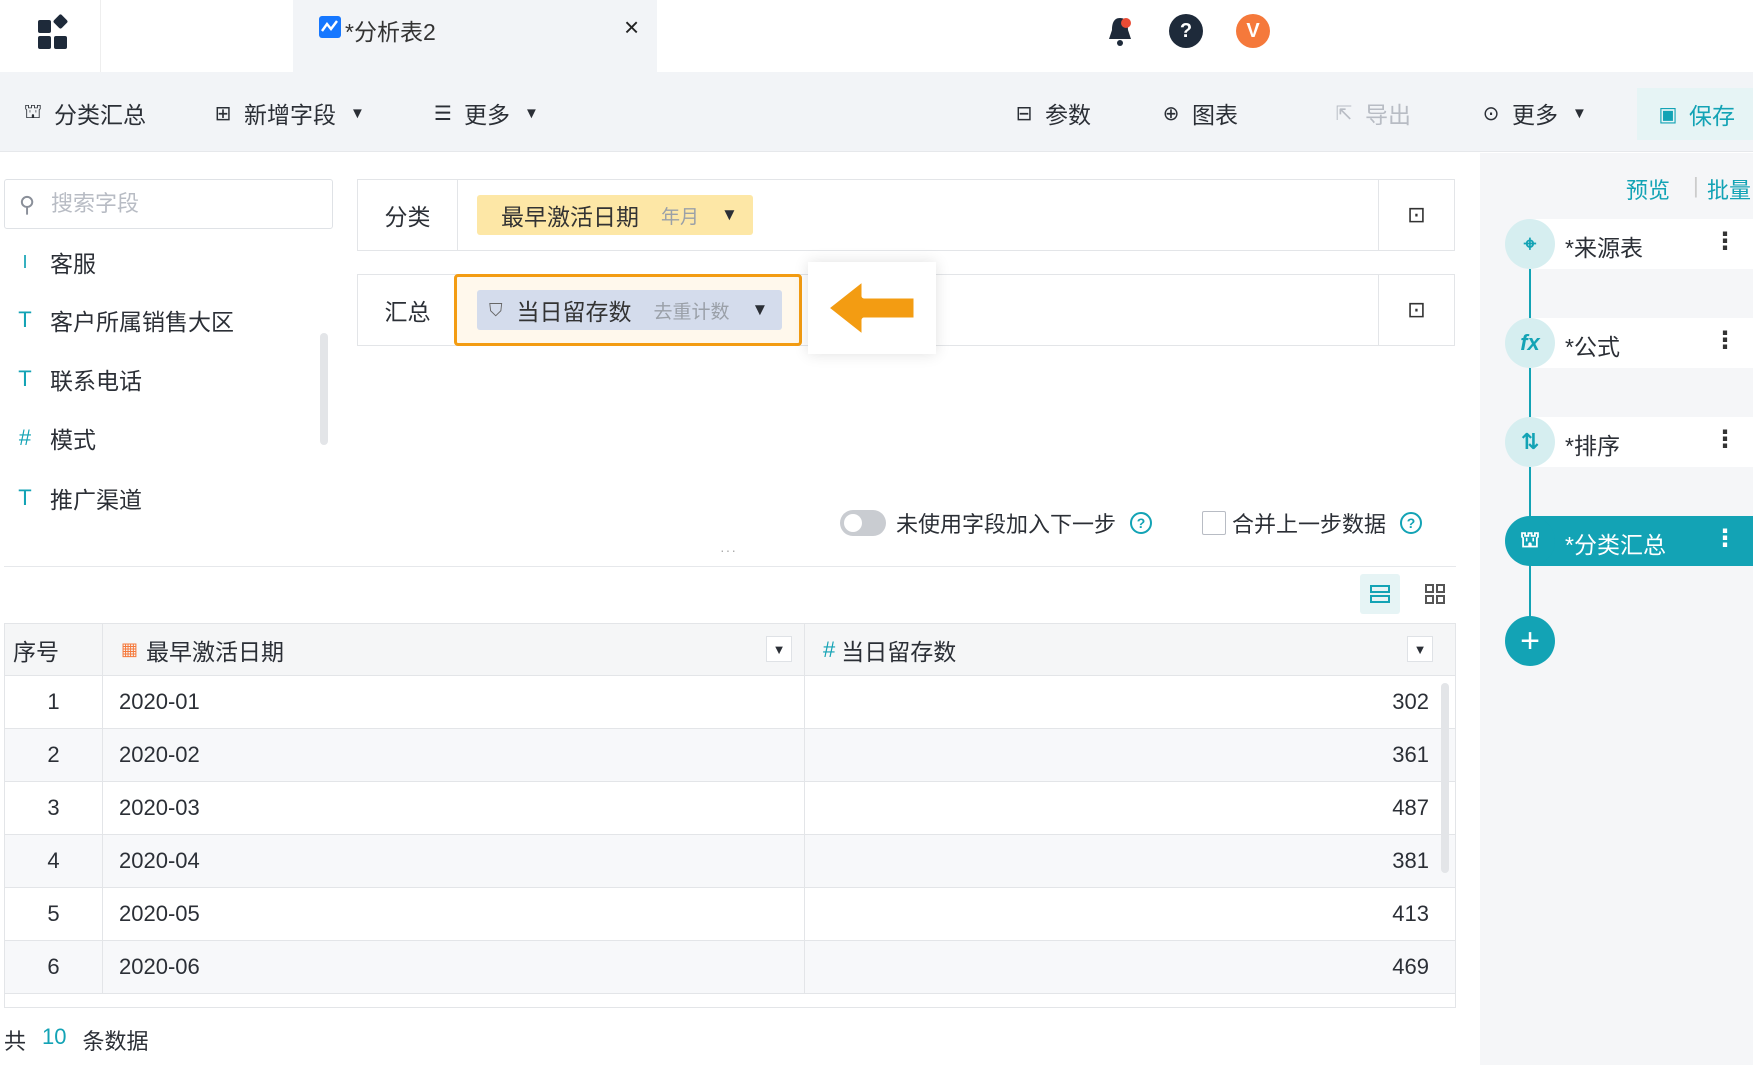 This screenshot has height=1065, width=1753. I want to click on table-view-icon, so click(1380, 594).